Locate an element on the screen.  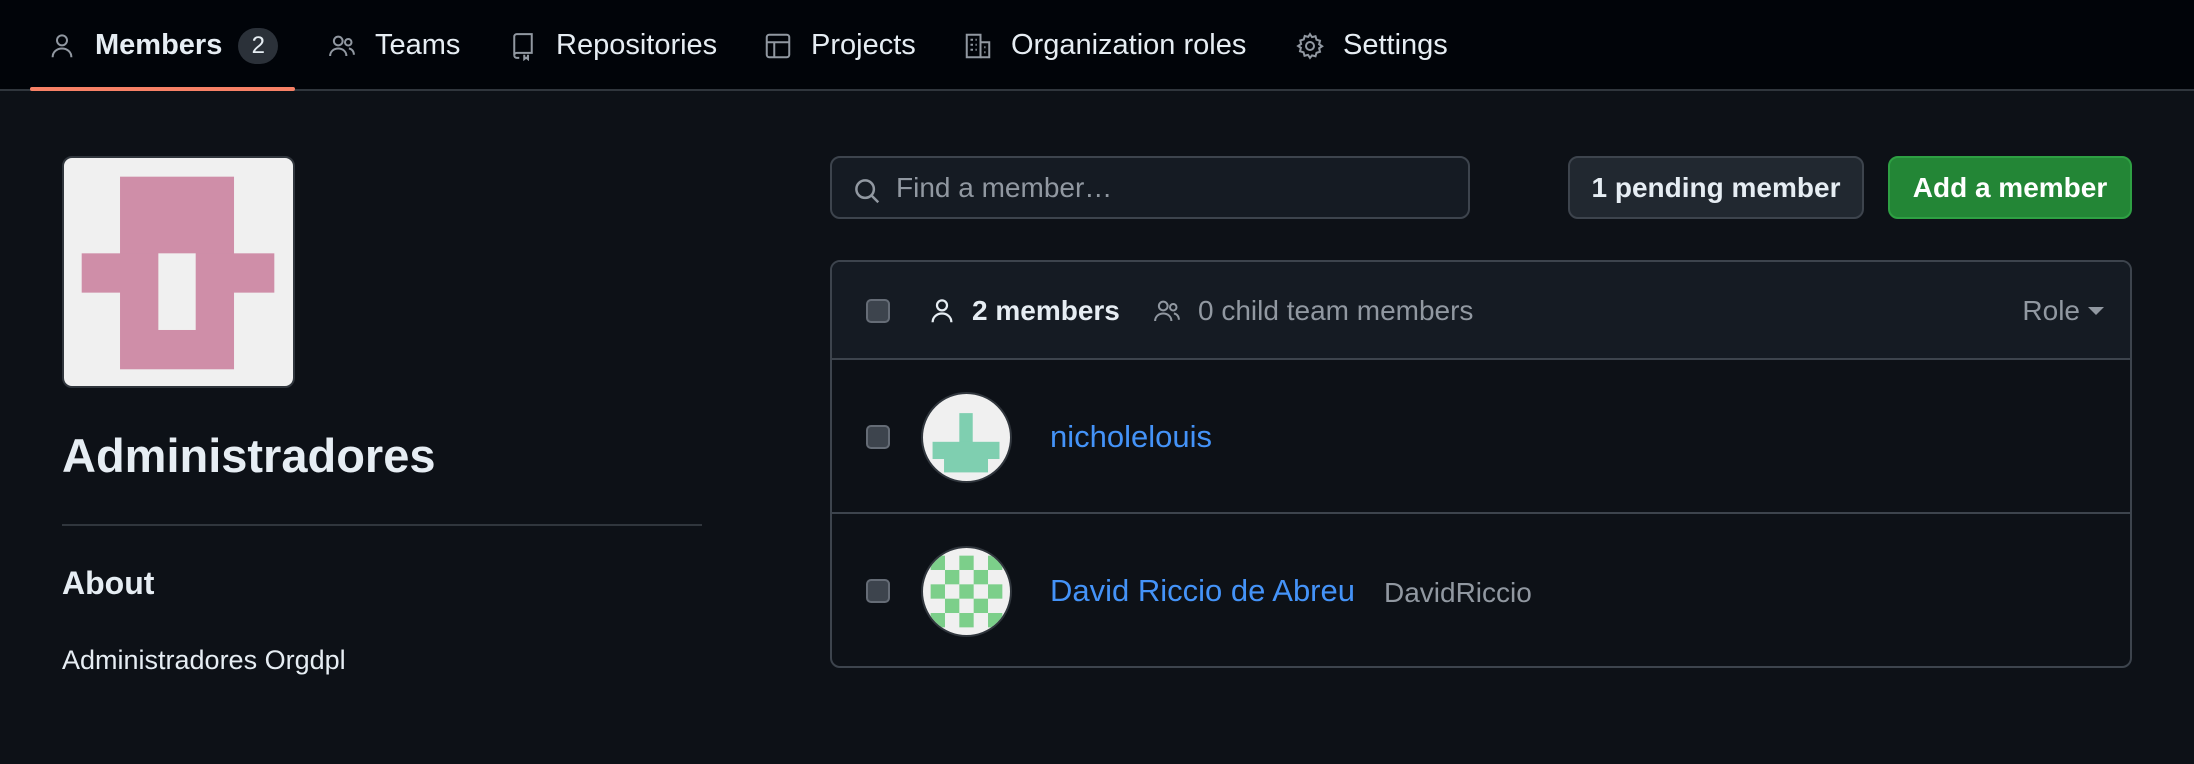
tab-label: Settings is located at coordinates (1395, 45).